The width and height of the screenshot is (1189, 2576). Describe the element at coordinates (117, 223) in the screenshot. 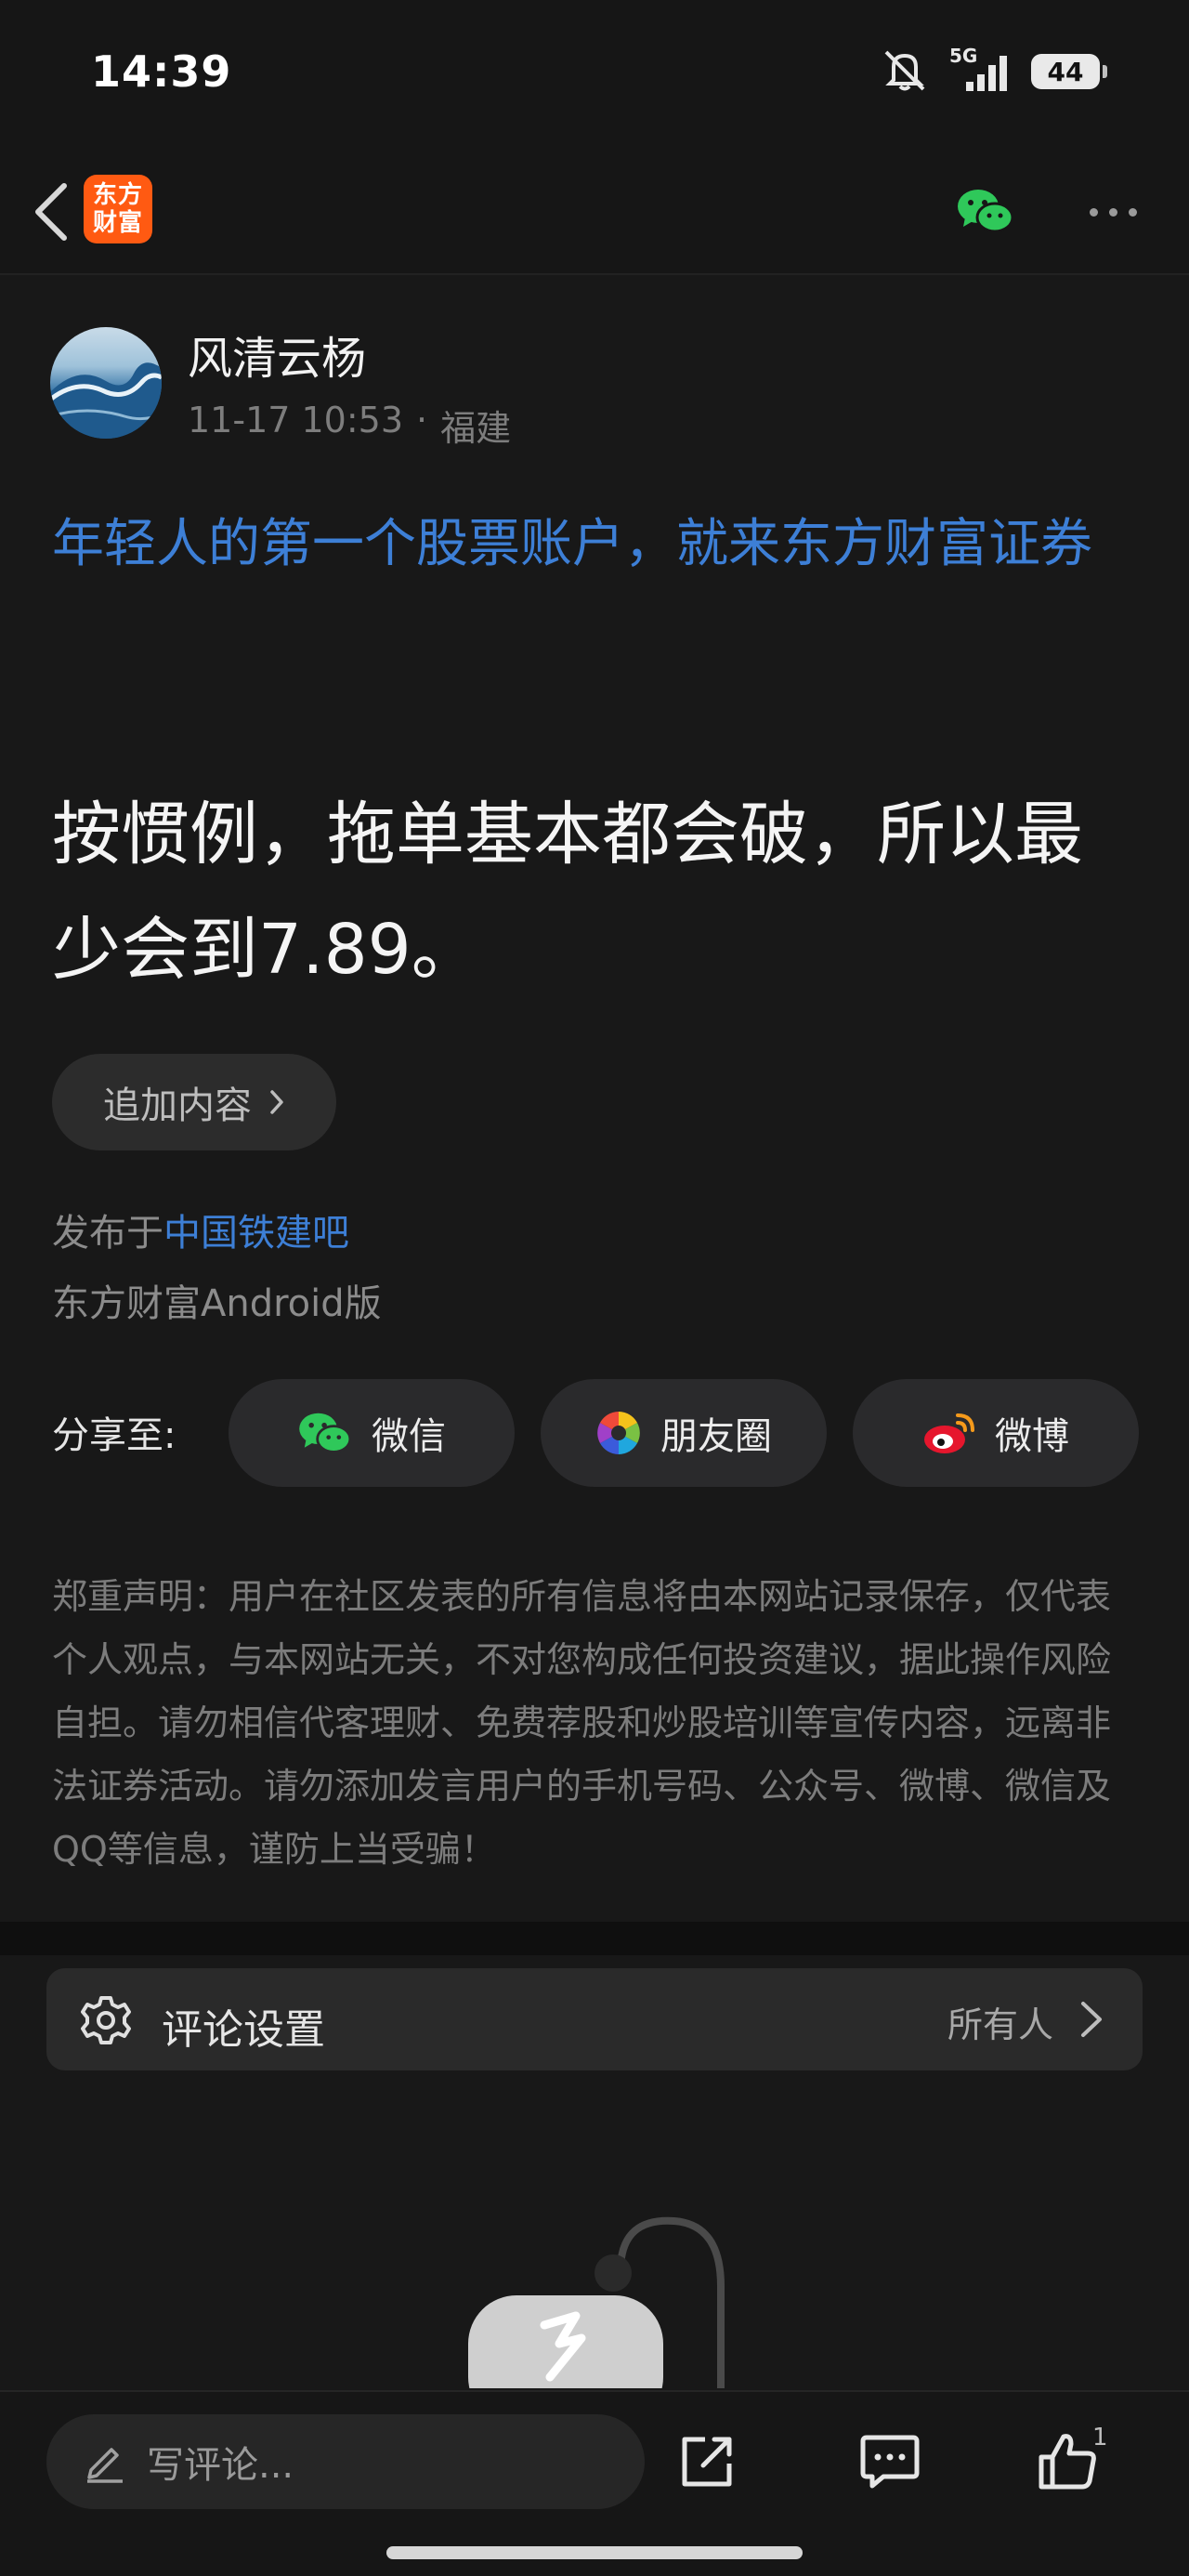

I see `logo-text-bottom: 财富` at that location.